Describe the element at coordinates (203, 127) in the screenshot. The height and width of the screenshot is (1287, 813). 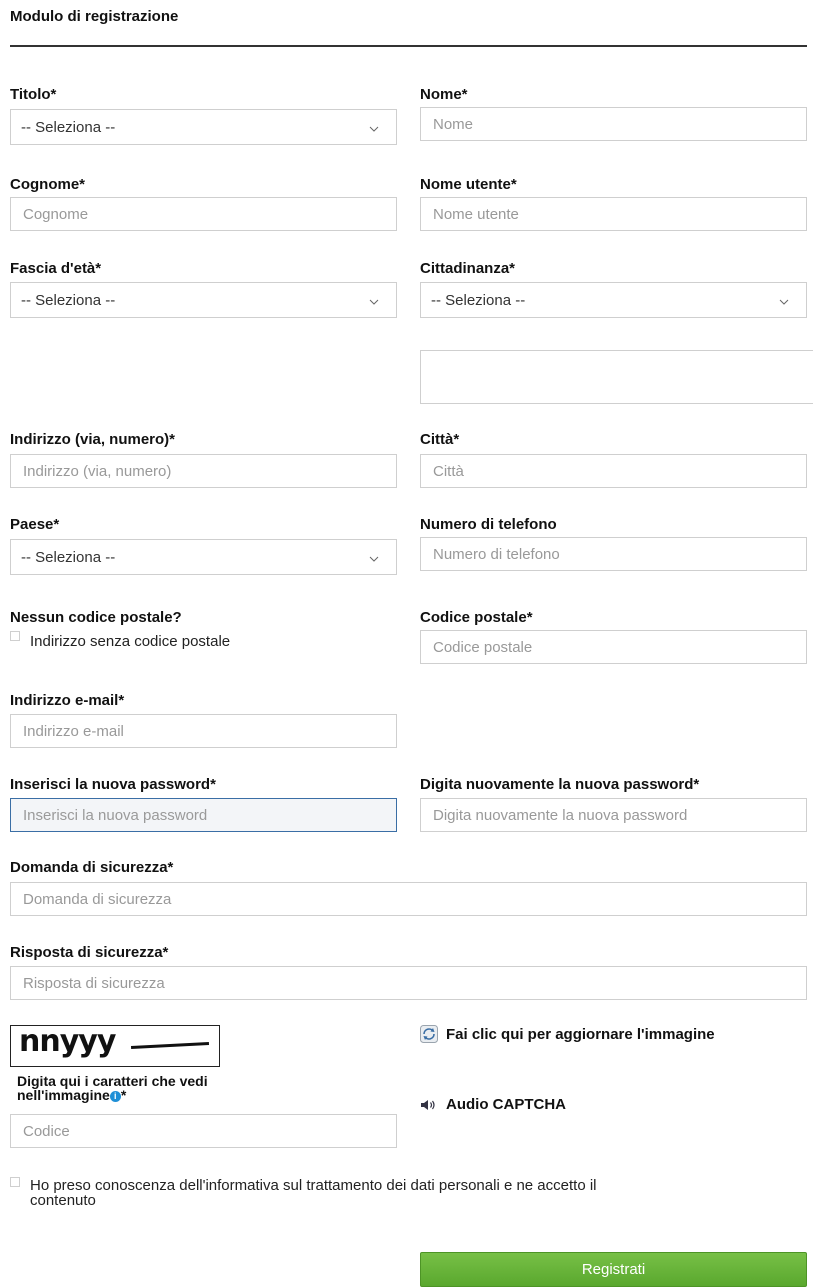
I see `titolo-select: -- Seleziona --` at that location.